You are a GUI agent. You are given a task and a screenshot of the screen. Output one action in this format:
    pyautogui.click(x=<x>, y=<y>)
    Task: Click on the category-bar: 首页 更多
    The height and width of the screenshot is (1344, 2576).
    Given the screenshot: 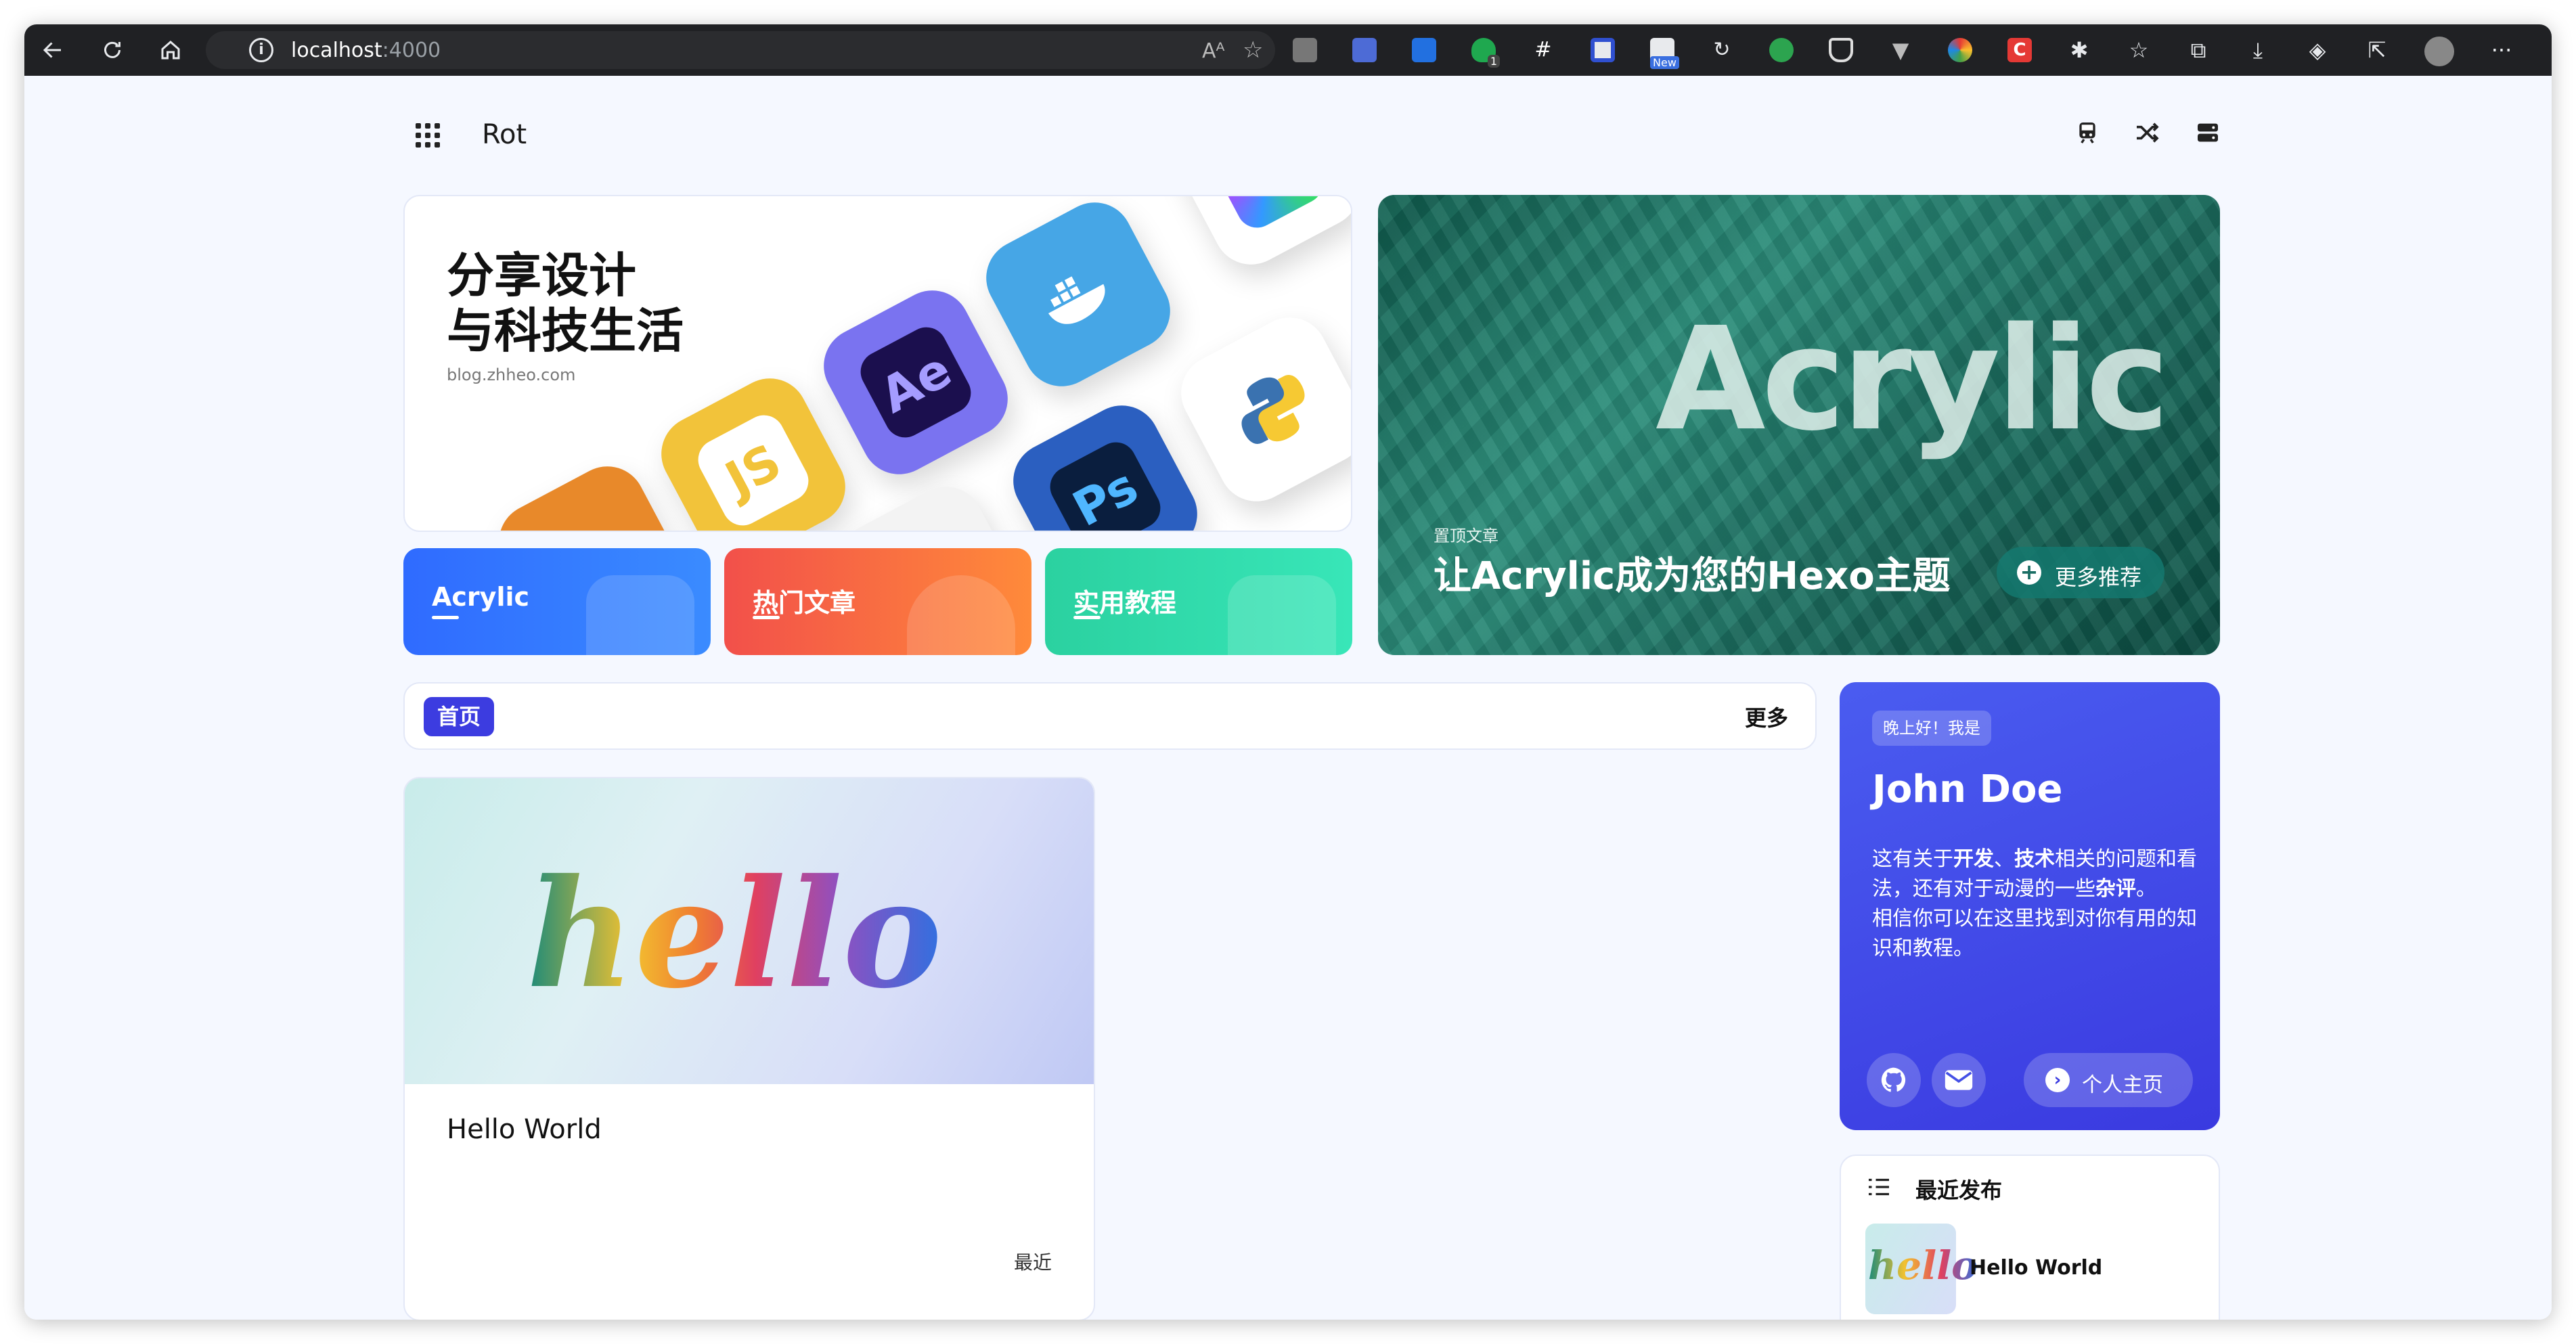 What is the action you would take?
    pyautogui.click(x=1110, y=716)
    